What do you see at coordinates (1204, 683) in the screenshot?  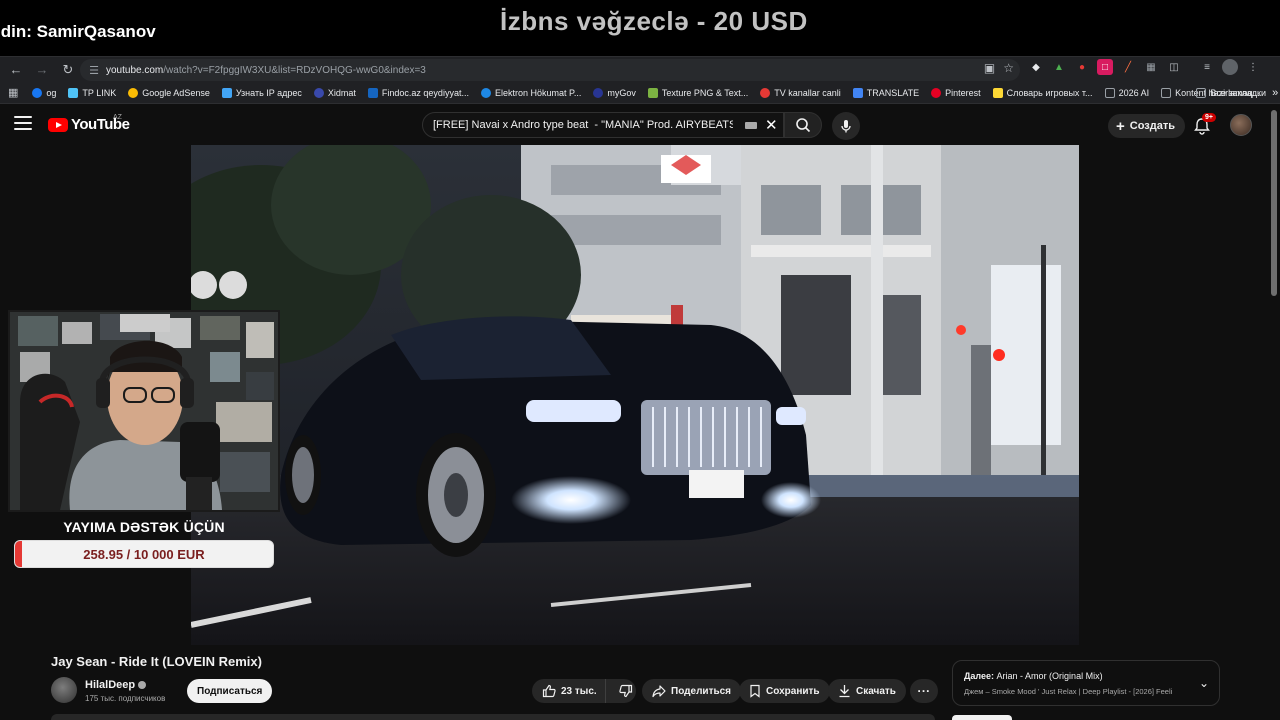 I see `chevron-down-icon: ⌄` at bounding box center [1204, 683].